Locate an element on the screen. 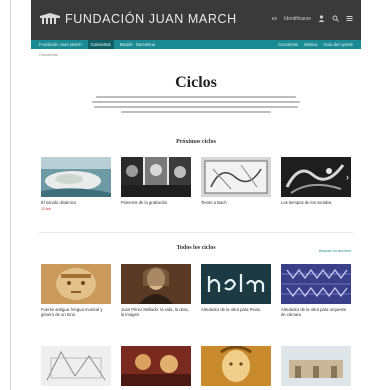 The image size is (375, 390). user-icon is located at coordinates (321, 18).